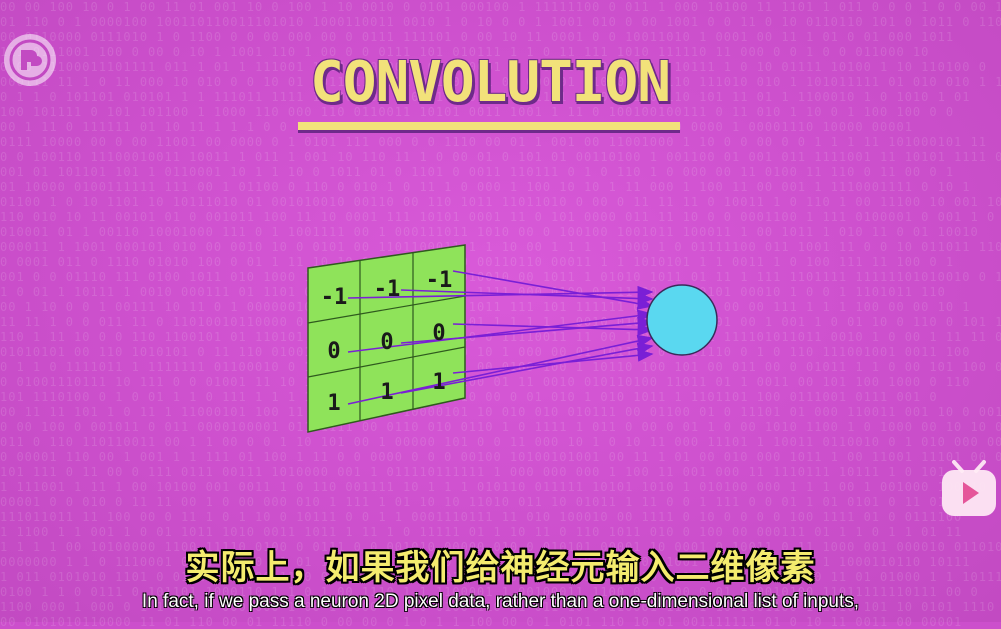 This screenshot has width=1001, height=629. I want to click on subtitle-chinese: 实际上，如果我们给神经元输入二维像素, so click(500, 568).